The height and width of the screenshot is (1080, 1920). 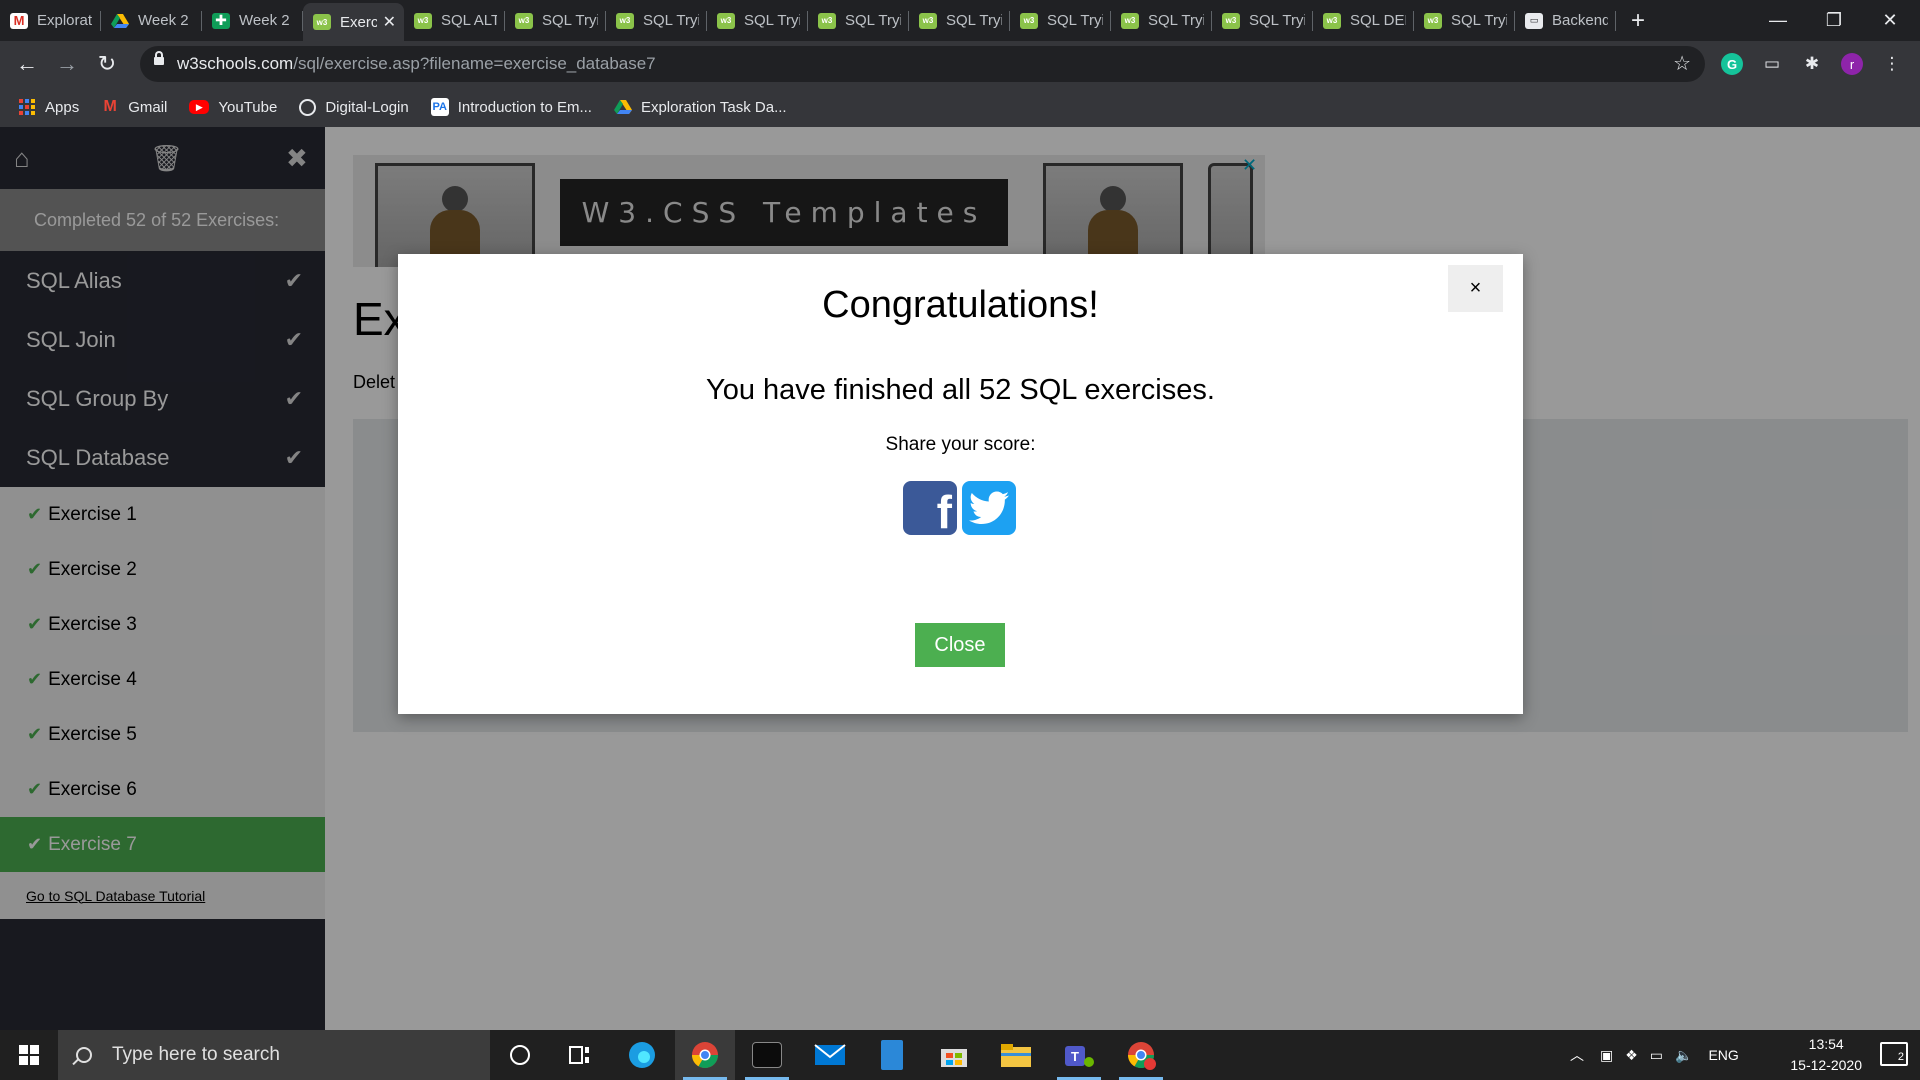 I want to click on cortana-icon, so click(x=520, y=1055).